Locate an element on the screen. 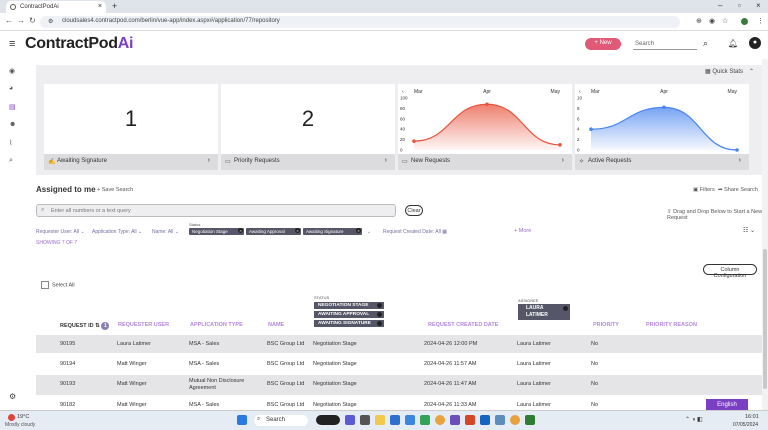  more-filters-link: + More is located at coordinates (522, 231).